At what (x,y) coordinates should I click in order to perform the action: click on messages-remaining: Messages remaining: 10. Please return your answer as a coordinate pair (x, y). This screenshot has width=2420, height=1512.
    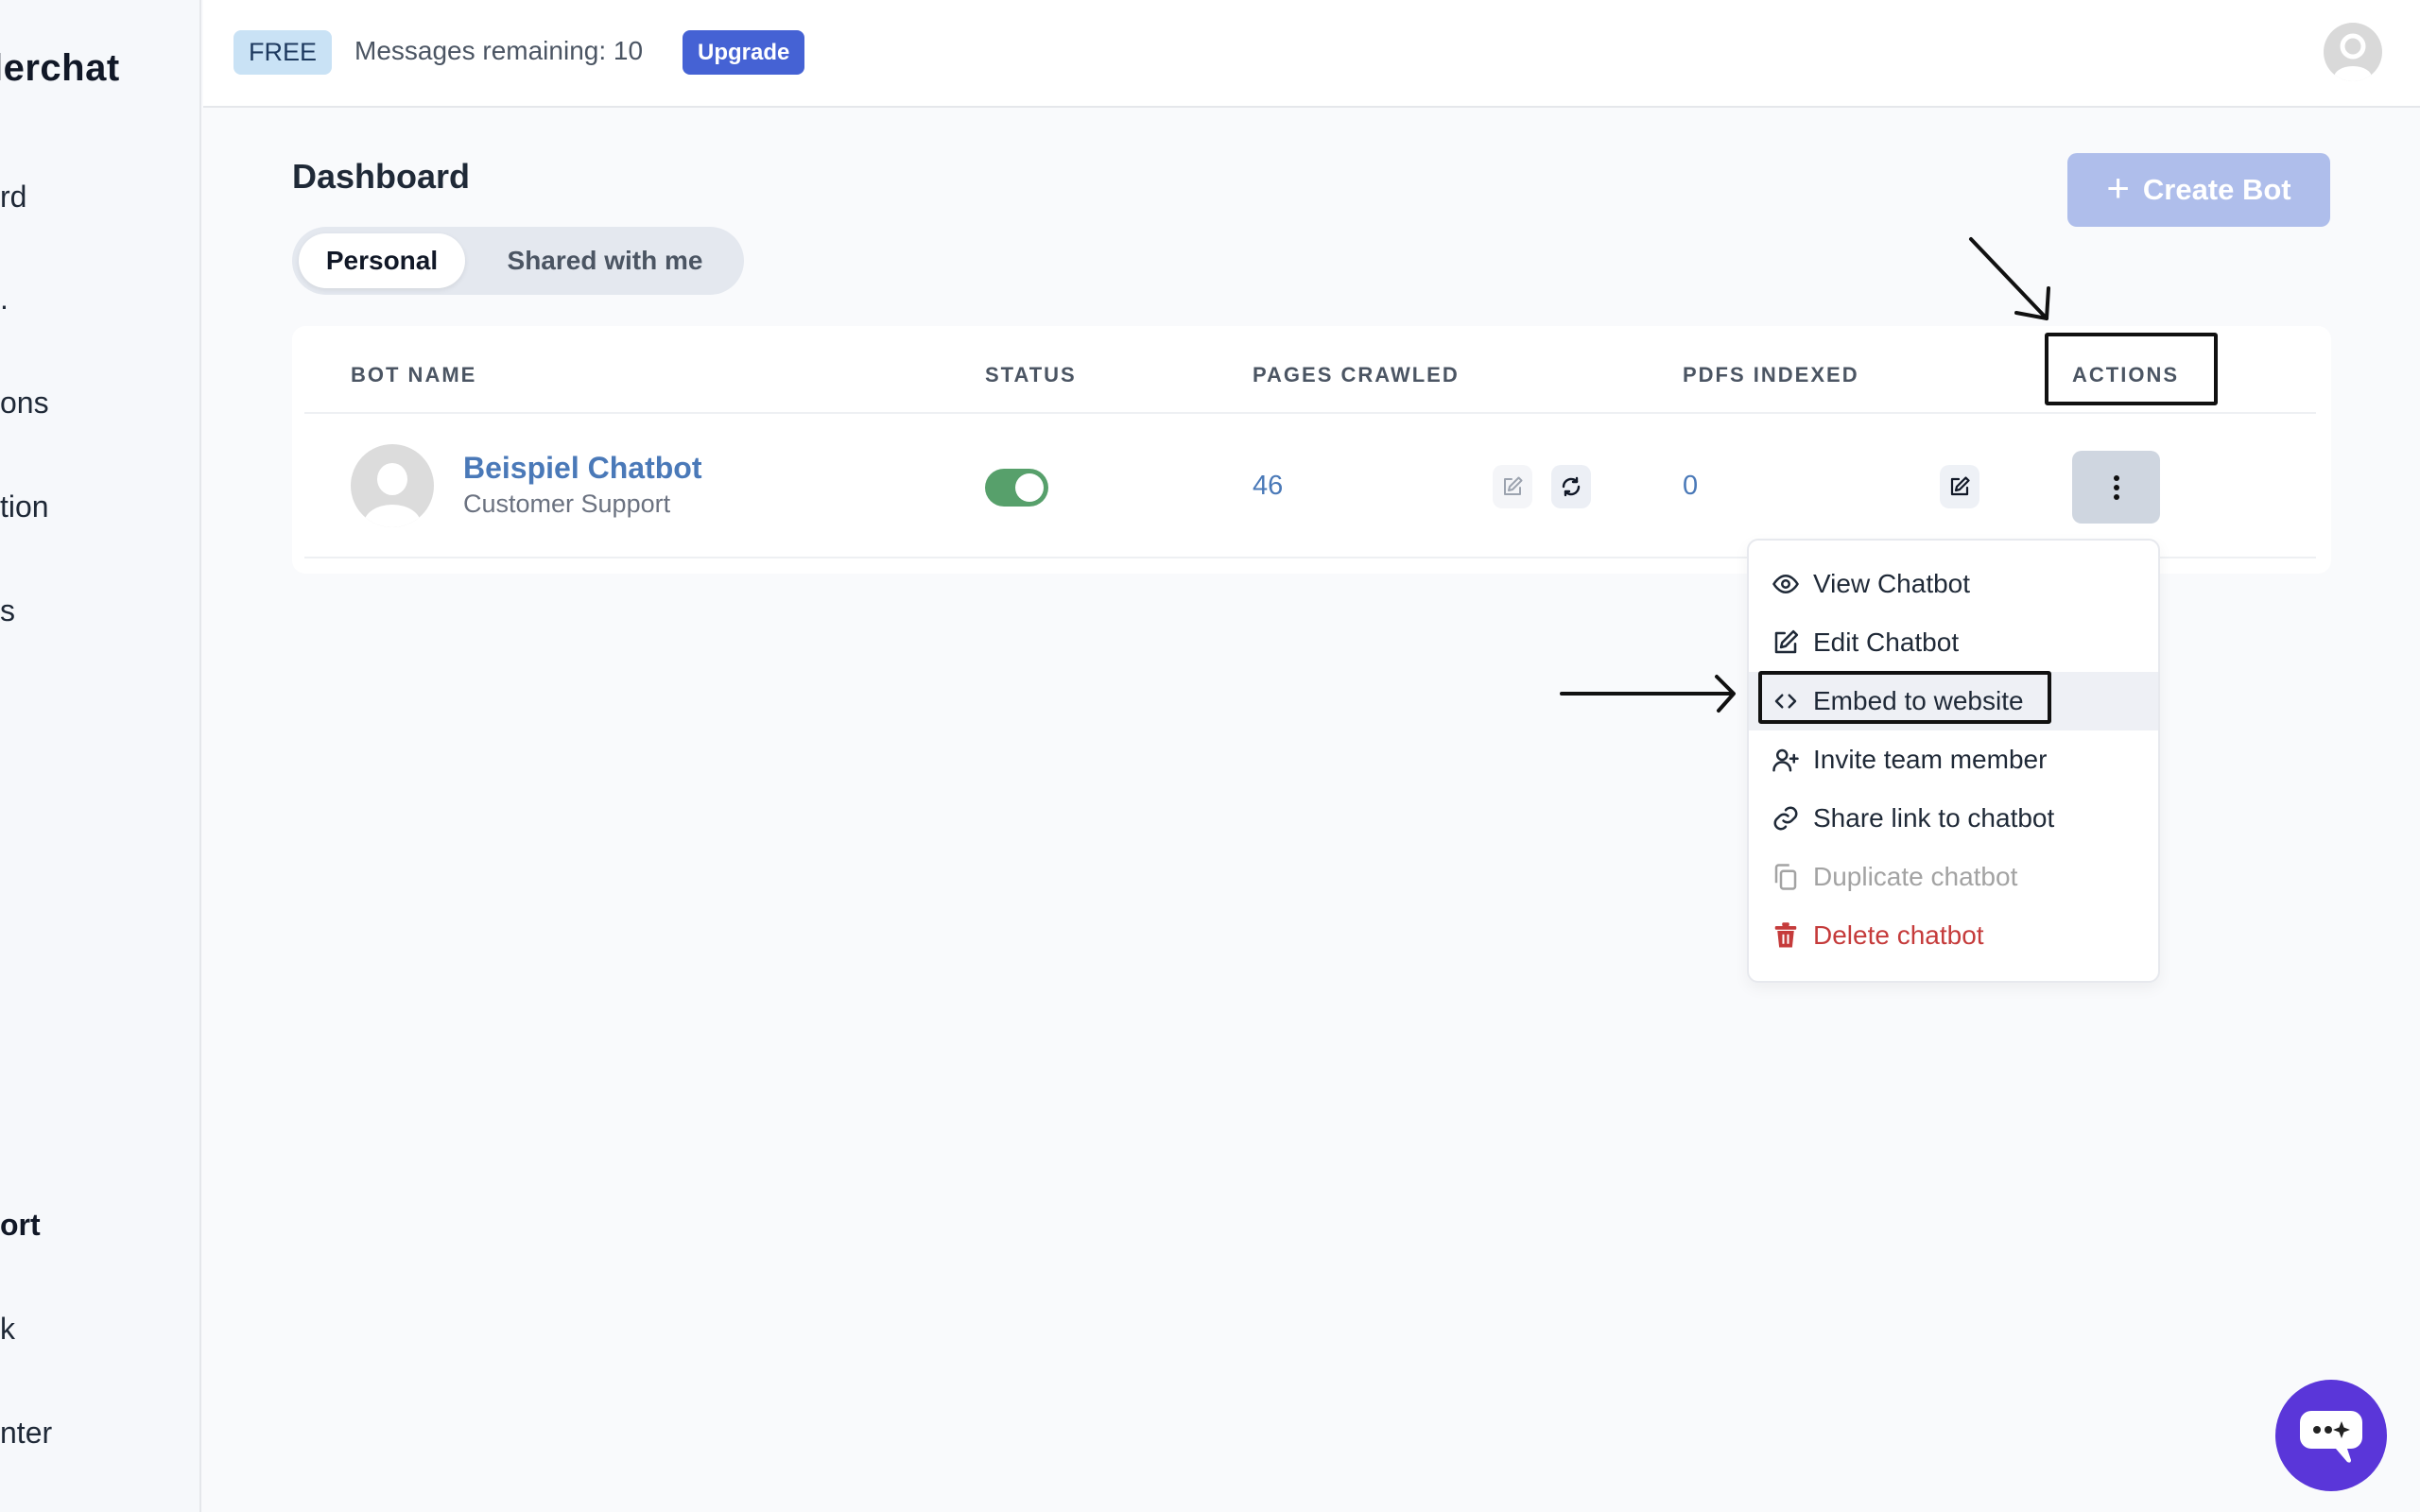
    Looking at the image, I should click on (499, 50).